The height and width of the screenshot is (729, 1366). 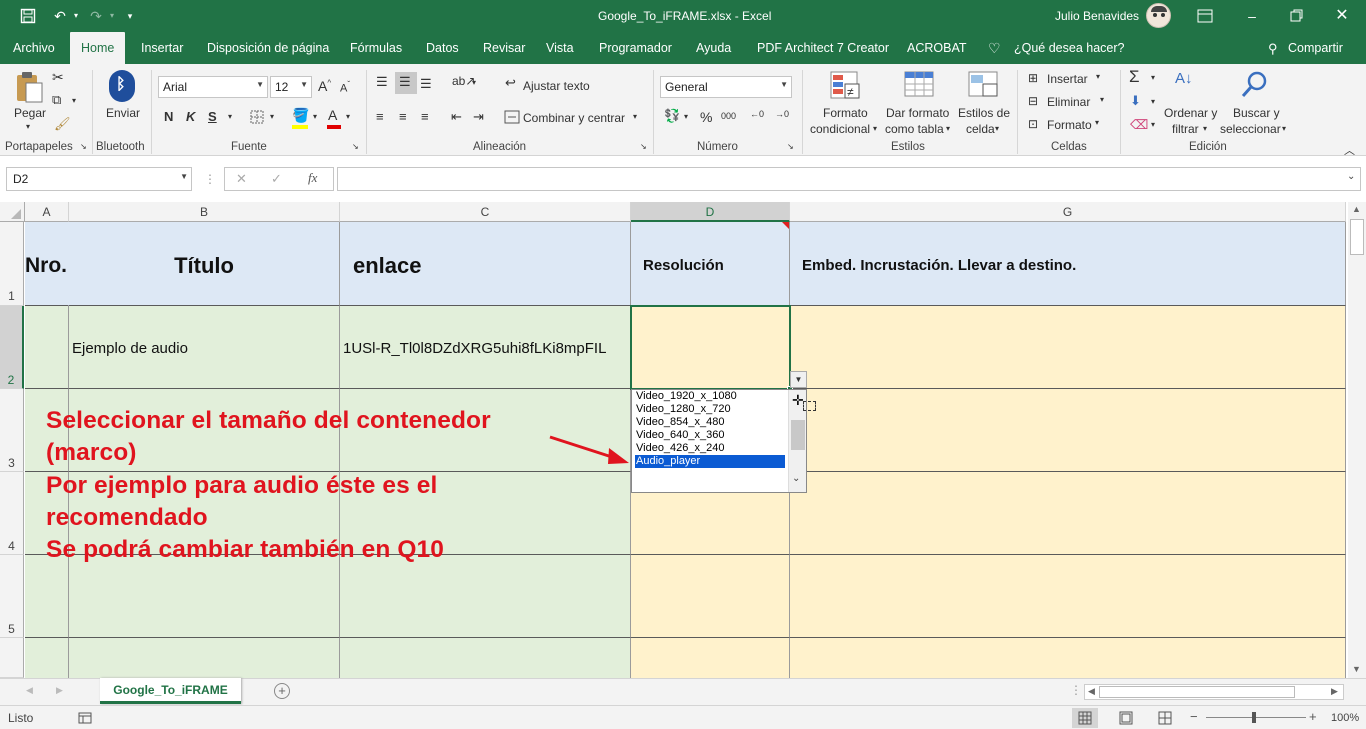 I want to click on borders-dropdown-icon: ▾, so click(x=272, y=116).